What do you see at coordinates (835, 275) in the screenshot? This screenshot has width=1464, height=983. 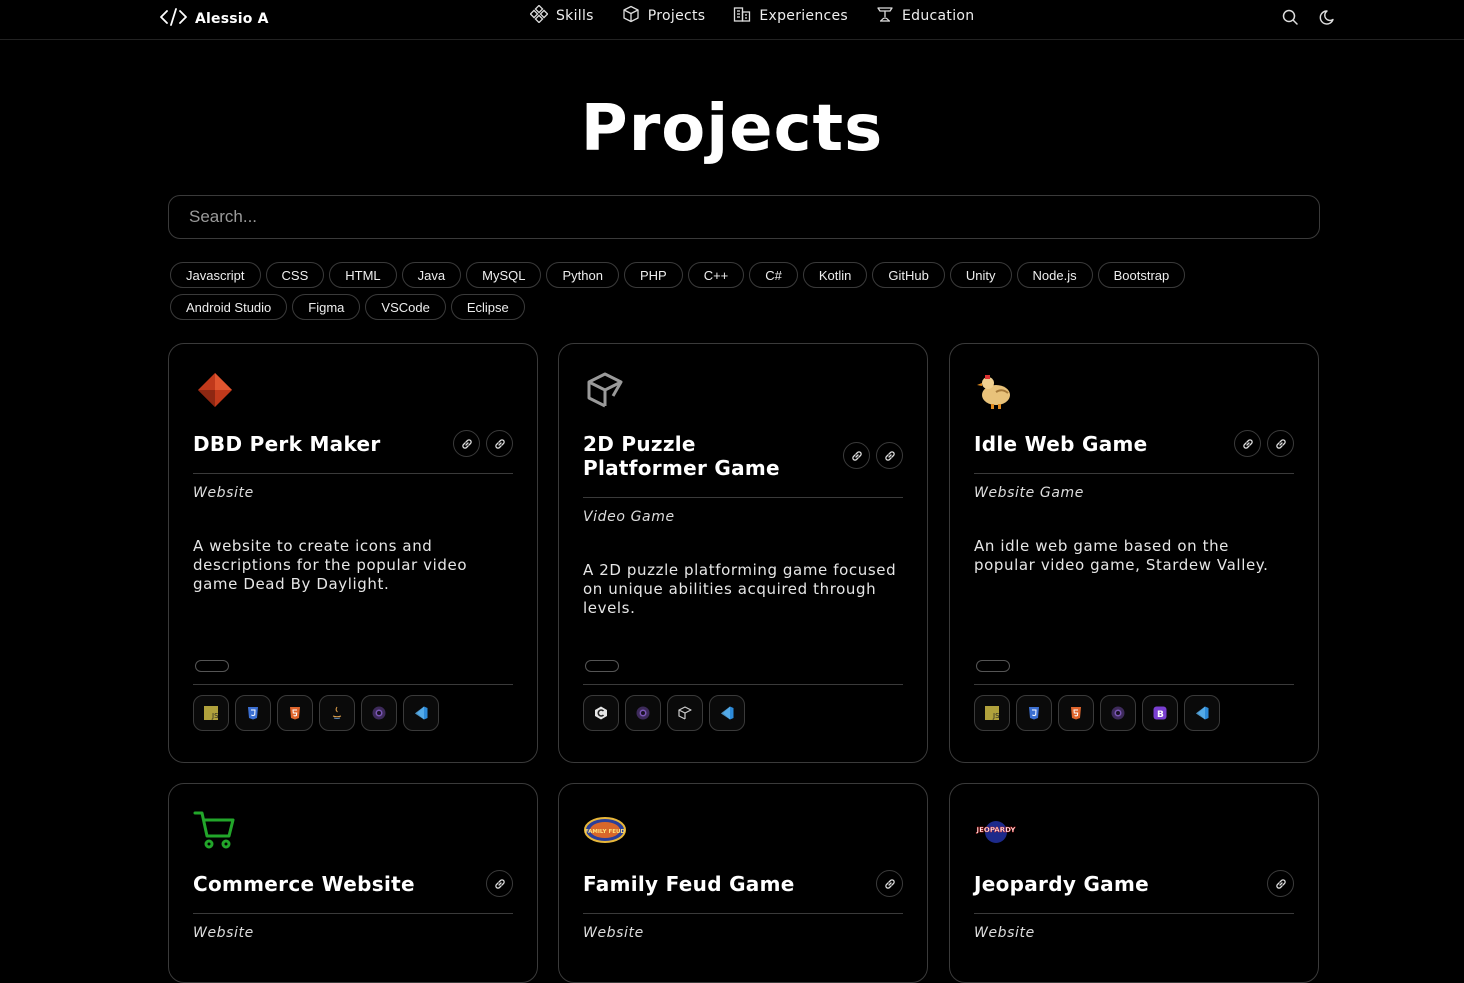 I see `tag-filter: Kotlin` at bounding box center [835, 275].